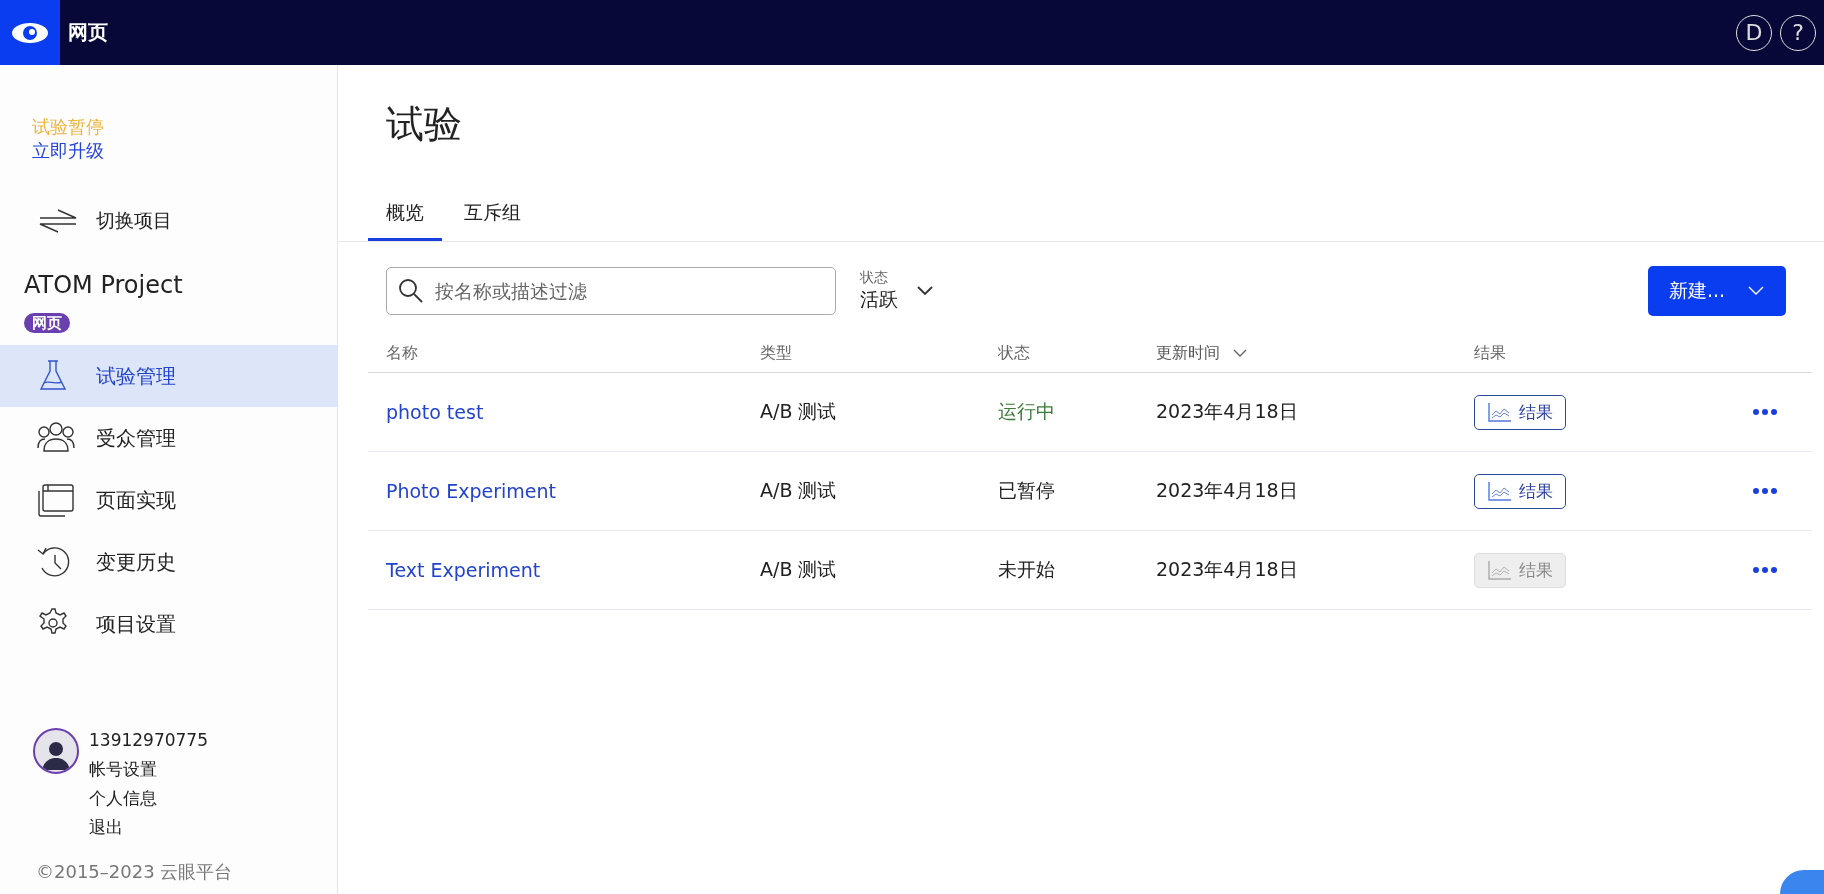 This screenshot has height=894, width=1824. I want to click on account-link: 个人信息, so click(123, 798).